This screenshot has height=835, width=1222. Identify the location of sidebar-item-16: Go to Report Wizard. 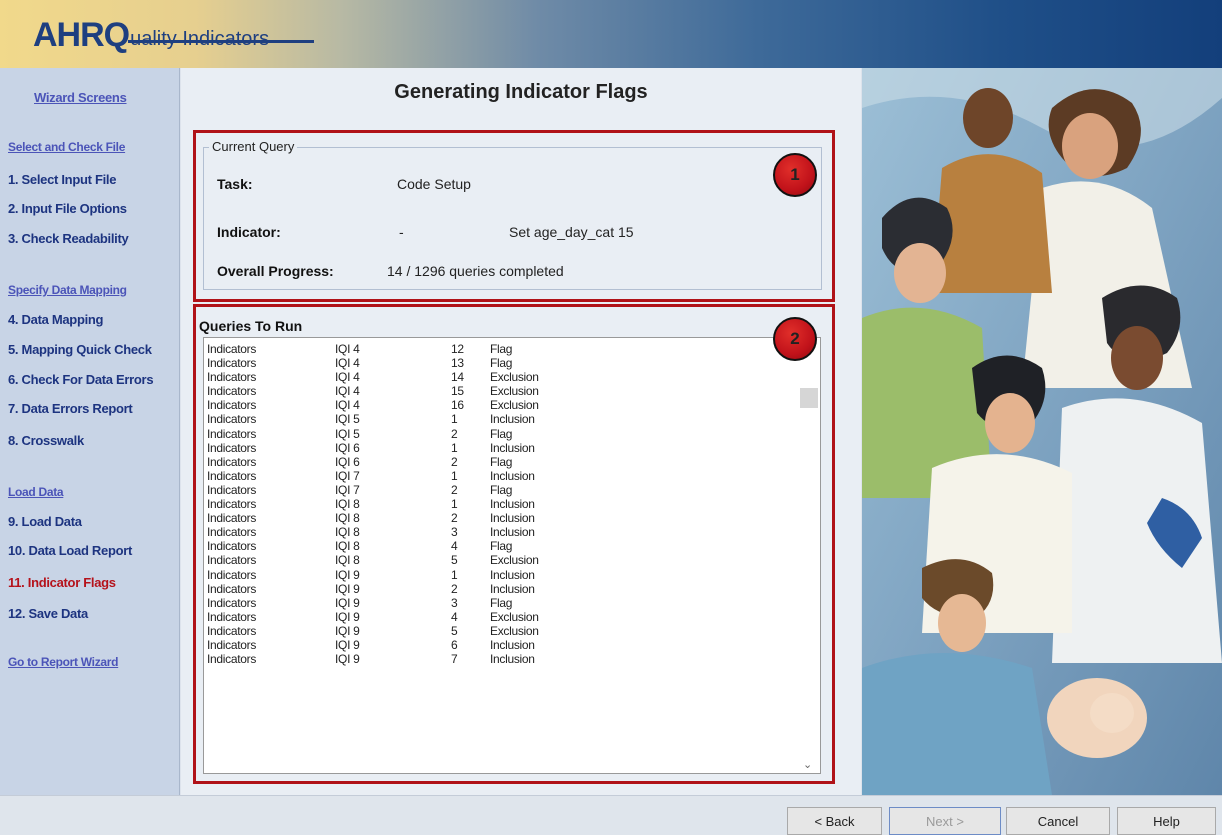
(63, 662).